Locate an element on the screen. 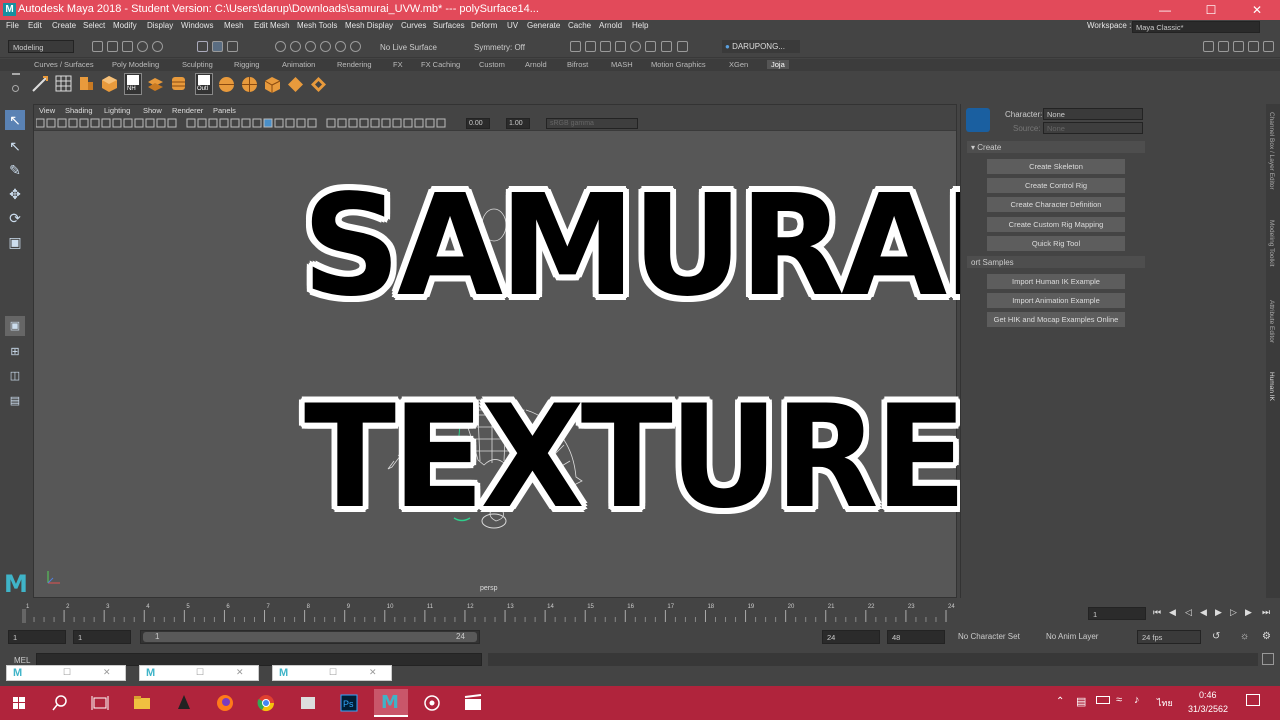 Image resolution: width=1280 pixels, height=720 pixels. outliner-layout-icon: ▤ is located at coordinates (15, 401).